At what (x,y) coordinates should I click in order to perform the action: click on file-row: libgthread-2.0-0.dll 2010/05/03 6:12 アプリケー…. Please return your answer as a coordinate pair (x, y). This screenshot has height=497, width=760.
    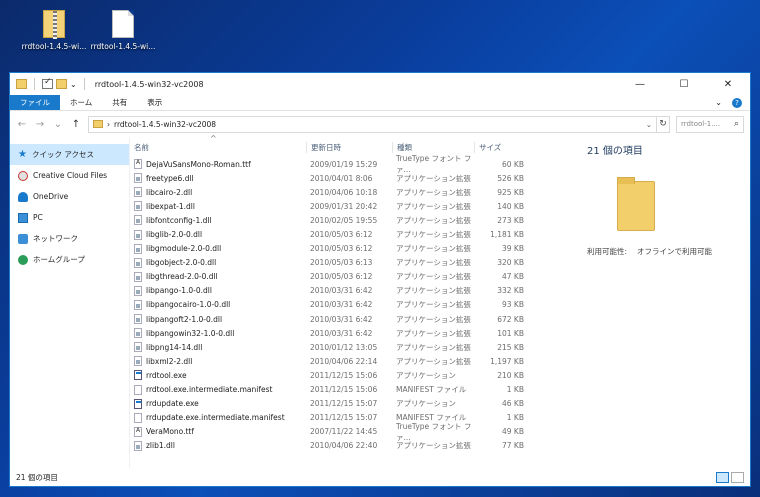
    Looking at the image, I should click on (352, 277).